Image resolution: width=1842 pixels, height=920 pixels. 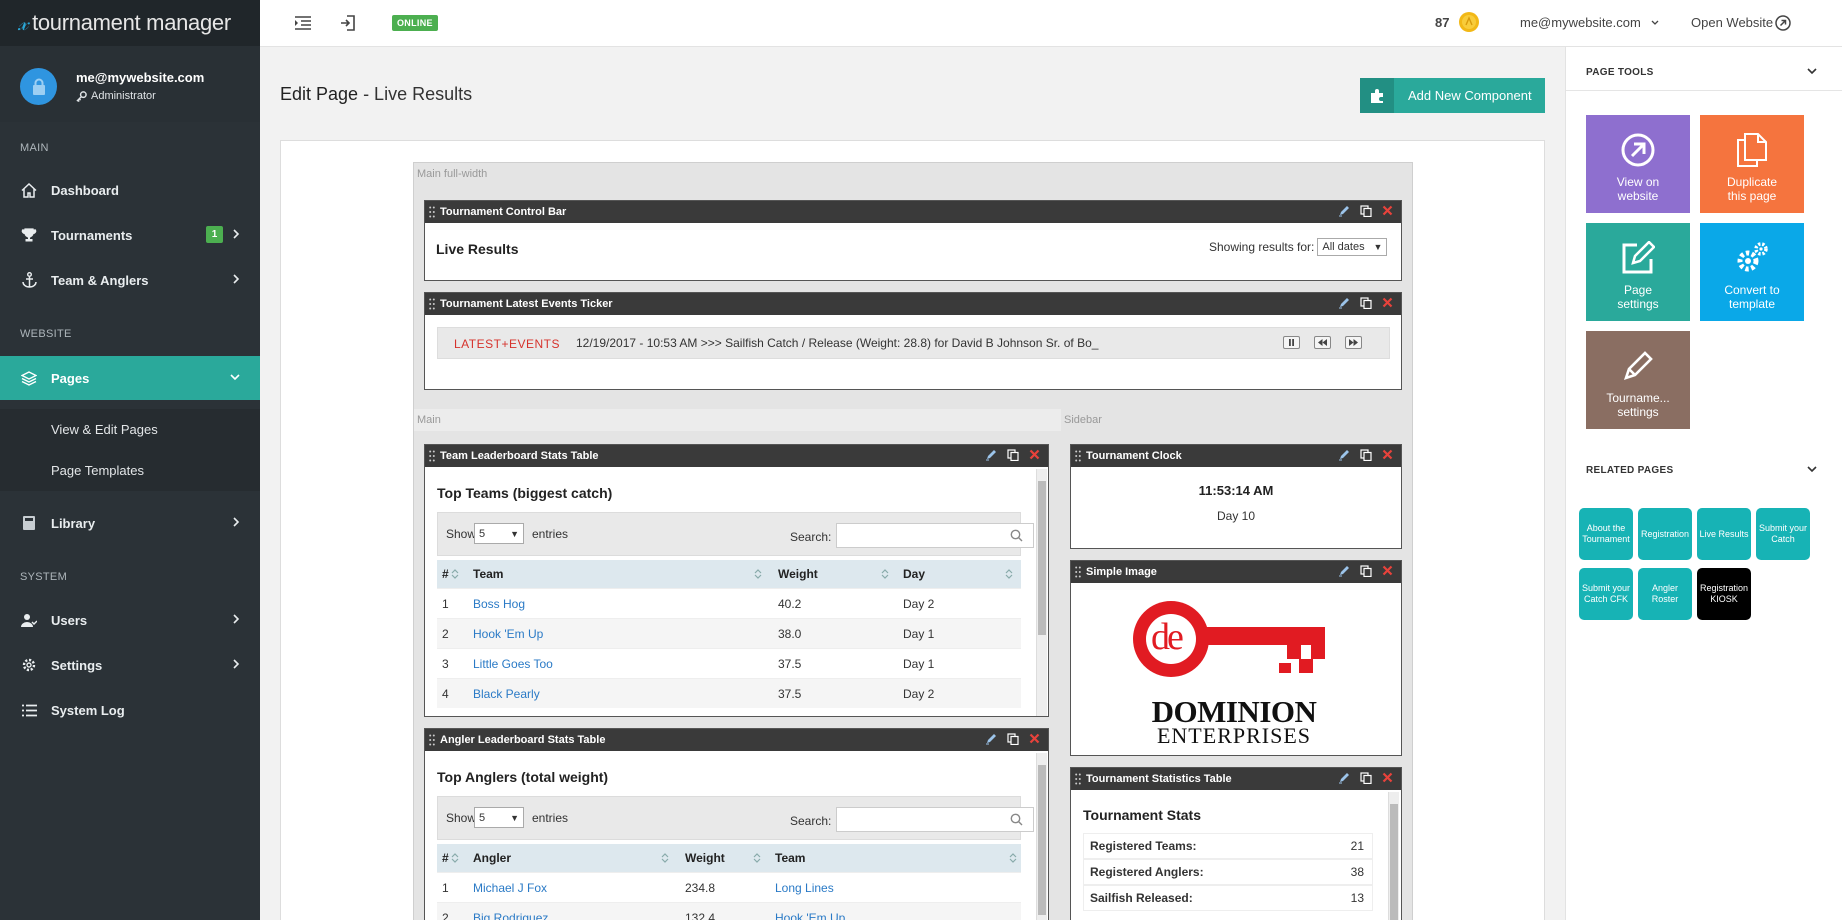 I want to click on component-header: Simple Image, so click(x=1236, y=572).